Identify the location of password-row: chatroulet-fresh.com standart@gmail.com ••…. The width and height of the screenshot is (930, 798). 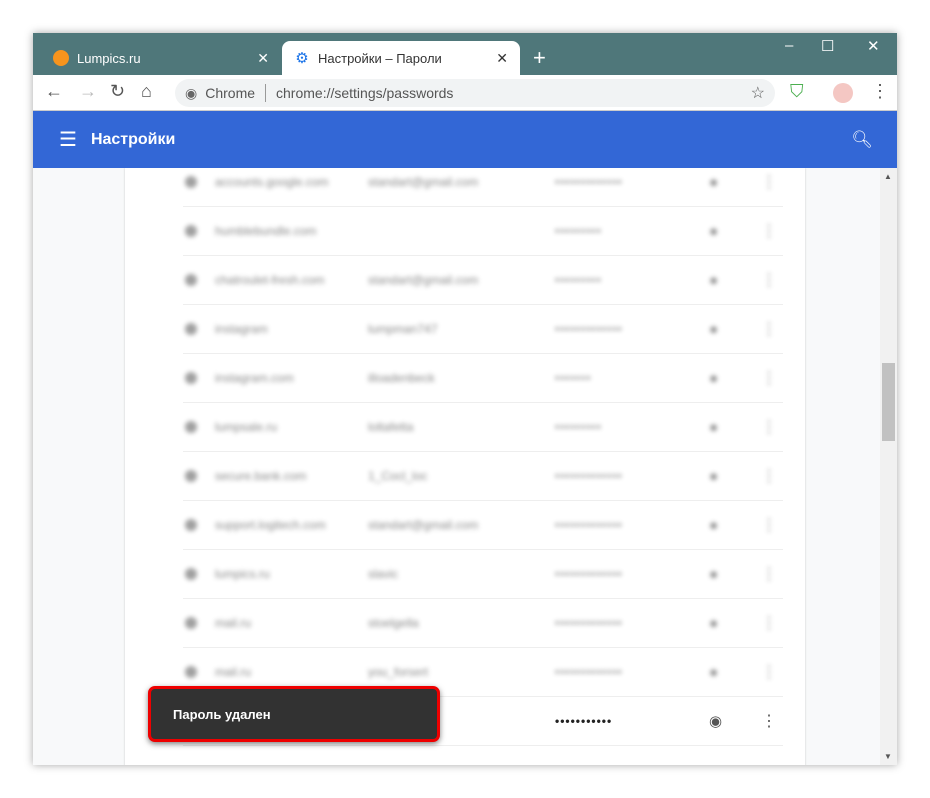
(483, 280).